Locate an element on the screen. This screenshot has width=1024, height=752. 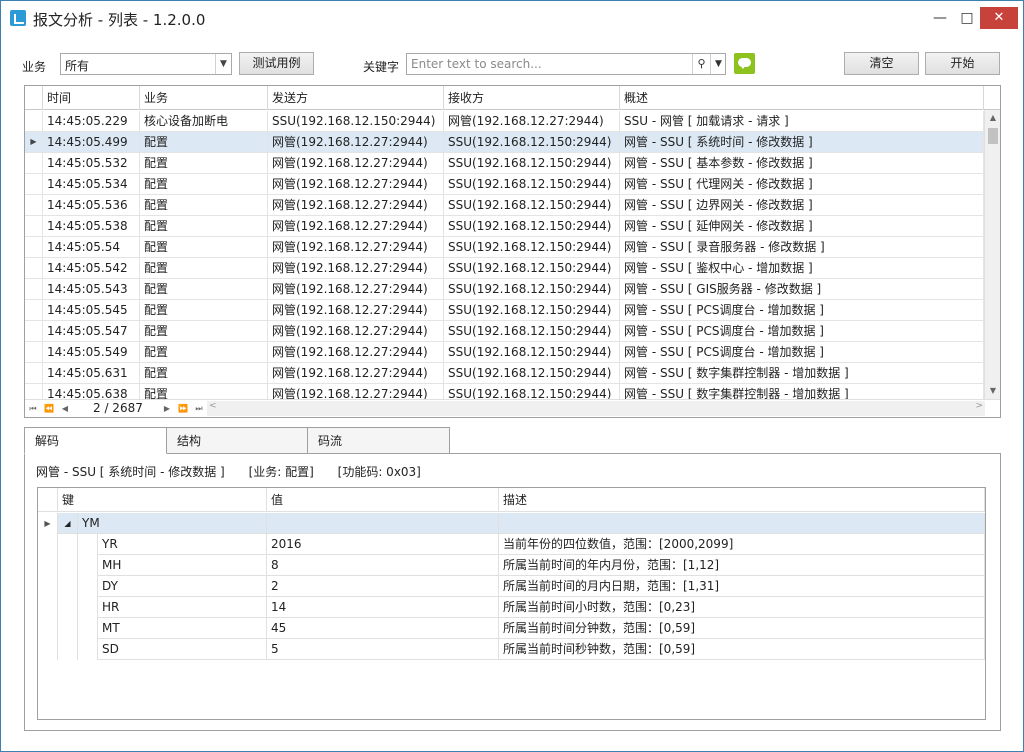
tree-cell: HR is located at coordinates (182, 607).